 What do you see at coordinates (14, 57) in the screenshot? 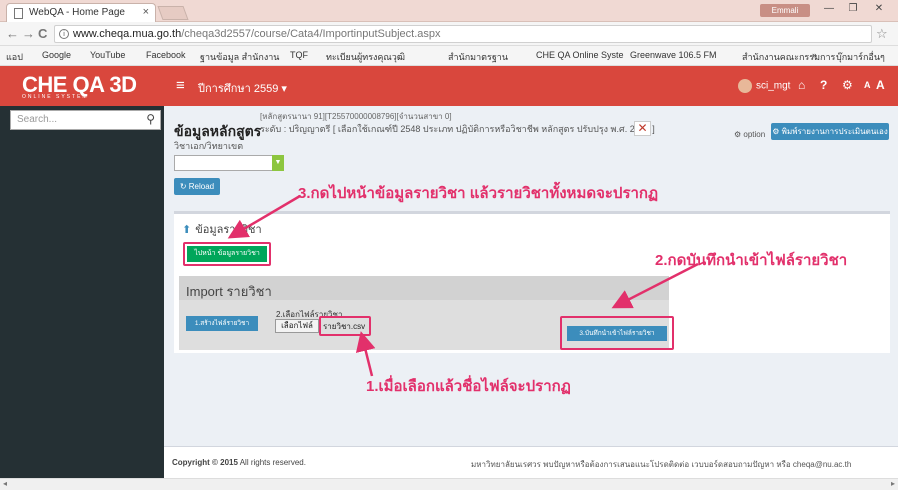
I see `bookmark-item: แอป` at bounding box center [14, 57].